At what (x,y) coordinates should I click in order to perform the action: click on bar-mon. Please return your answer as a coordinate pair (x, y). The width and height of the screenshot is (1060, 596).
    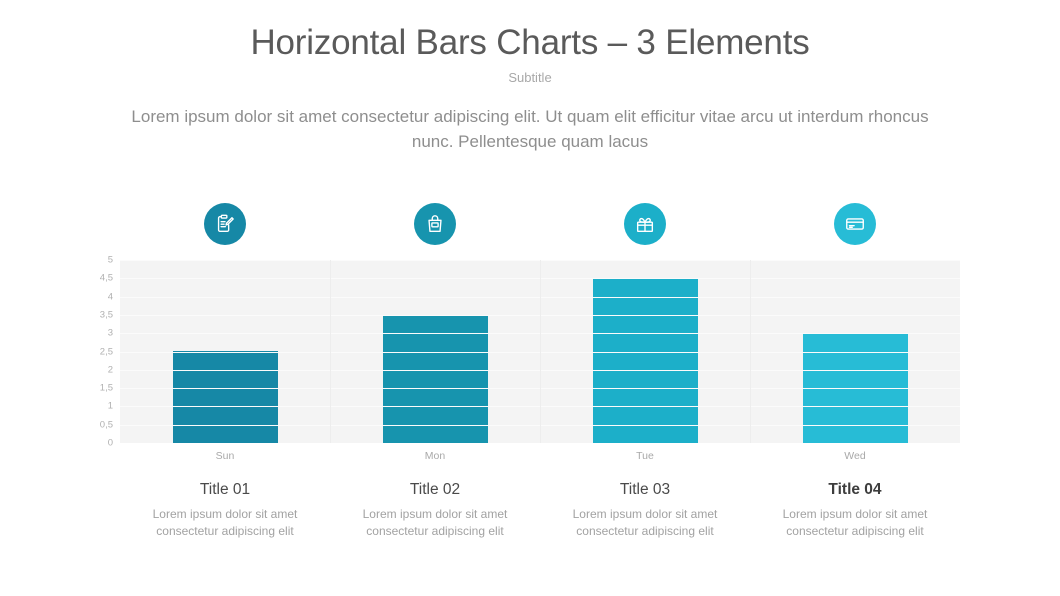
    Looking at the image, I should click on (435, 379).